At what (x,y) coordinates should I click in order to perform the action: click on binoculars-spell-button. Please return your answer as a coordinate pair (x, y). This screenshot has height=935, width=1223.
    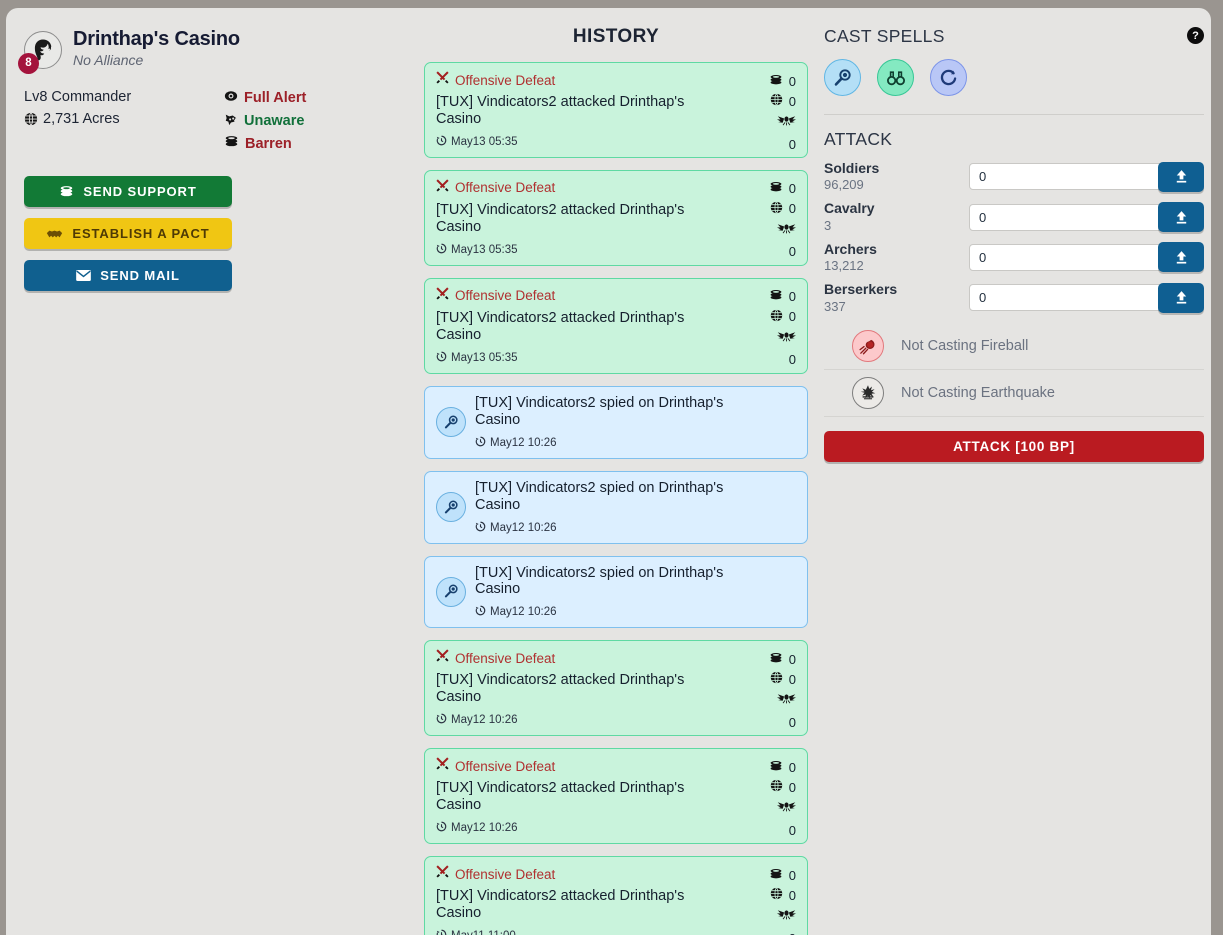
    Looking at the image, I should click on (895, 77).